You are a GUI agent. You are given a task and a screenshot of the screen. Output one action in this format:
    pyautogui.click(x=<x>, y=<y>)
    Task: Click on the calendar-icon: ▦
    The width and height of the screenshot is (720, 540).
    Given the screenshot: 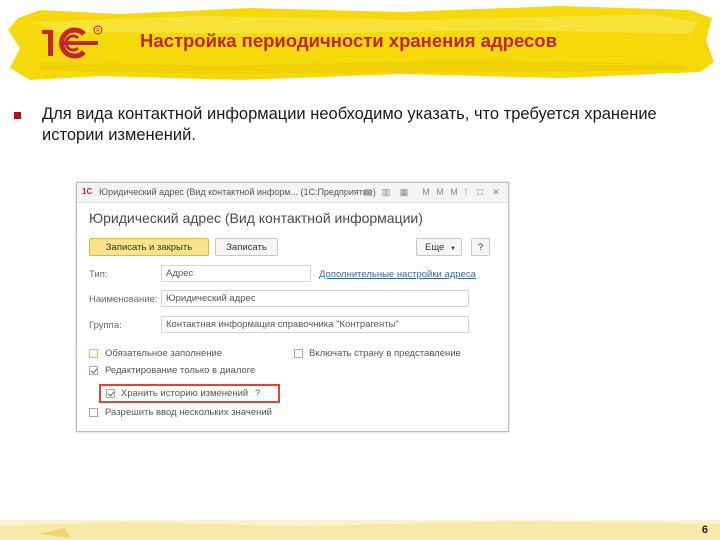 What is the action you would take?
    pyautogui.click(x=404, y=192)
    